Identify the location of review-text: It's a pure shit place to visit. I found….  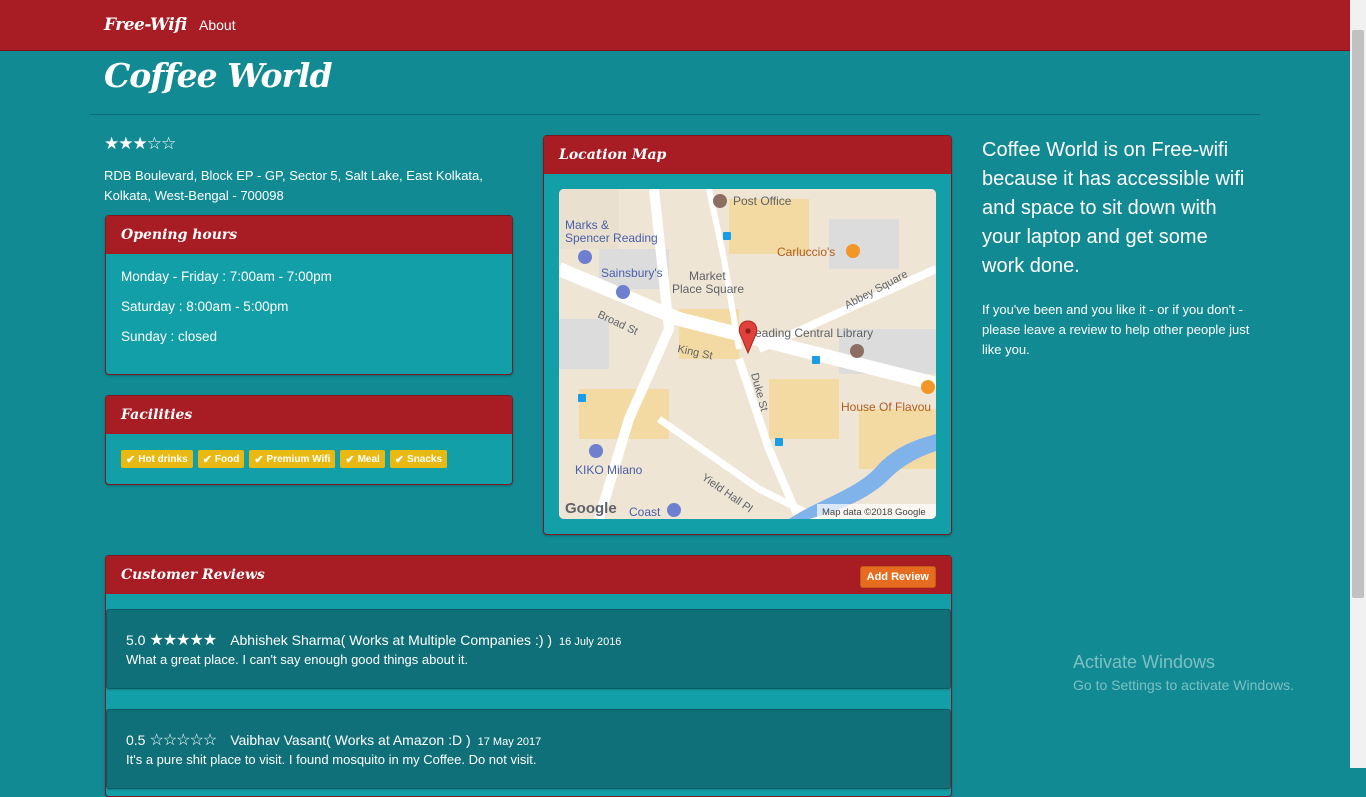
(331, 759).